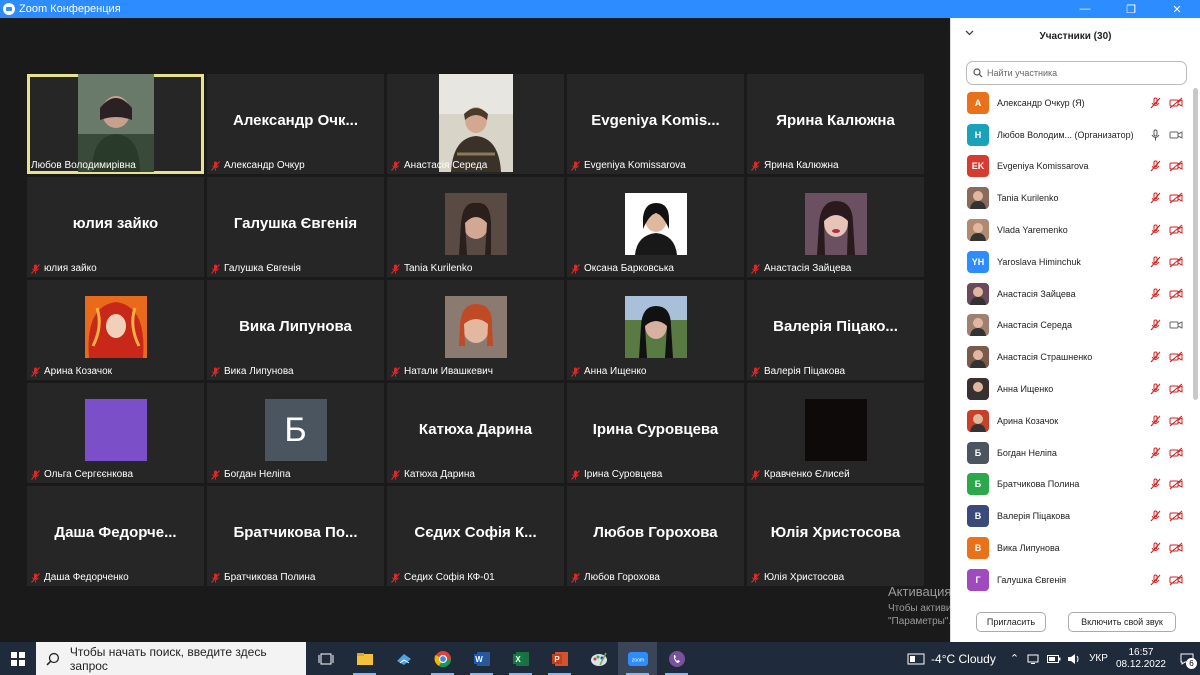 The image size is (1200, 675). I want to click on viber-icon, so click(676, 658).